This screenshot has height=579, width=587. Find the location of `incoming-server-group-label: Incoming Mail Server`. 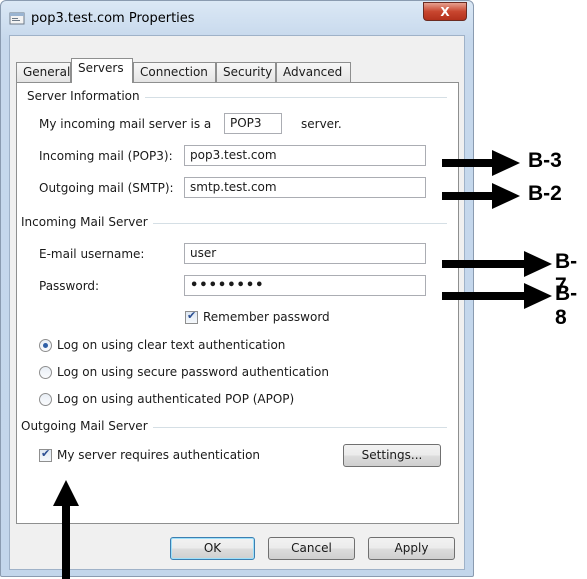

incoming-server-group-label: Incoming Mail Server is located at coordinates (87, 222).